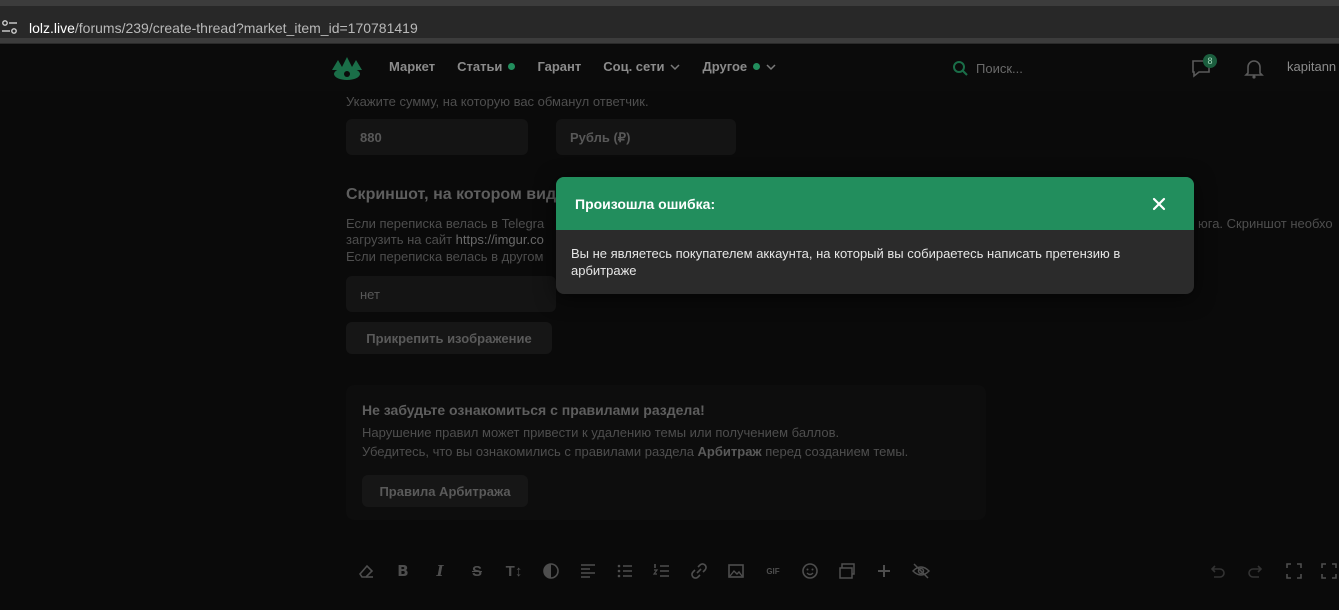 The image size is (1339, 610). What do you see at coordinates (736, 571) in the screenshot?
I see `image-icon` at bounding box center [736, 571].